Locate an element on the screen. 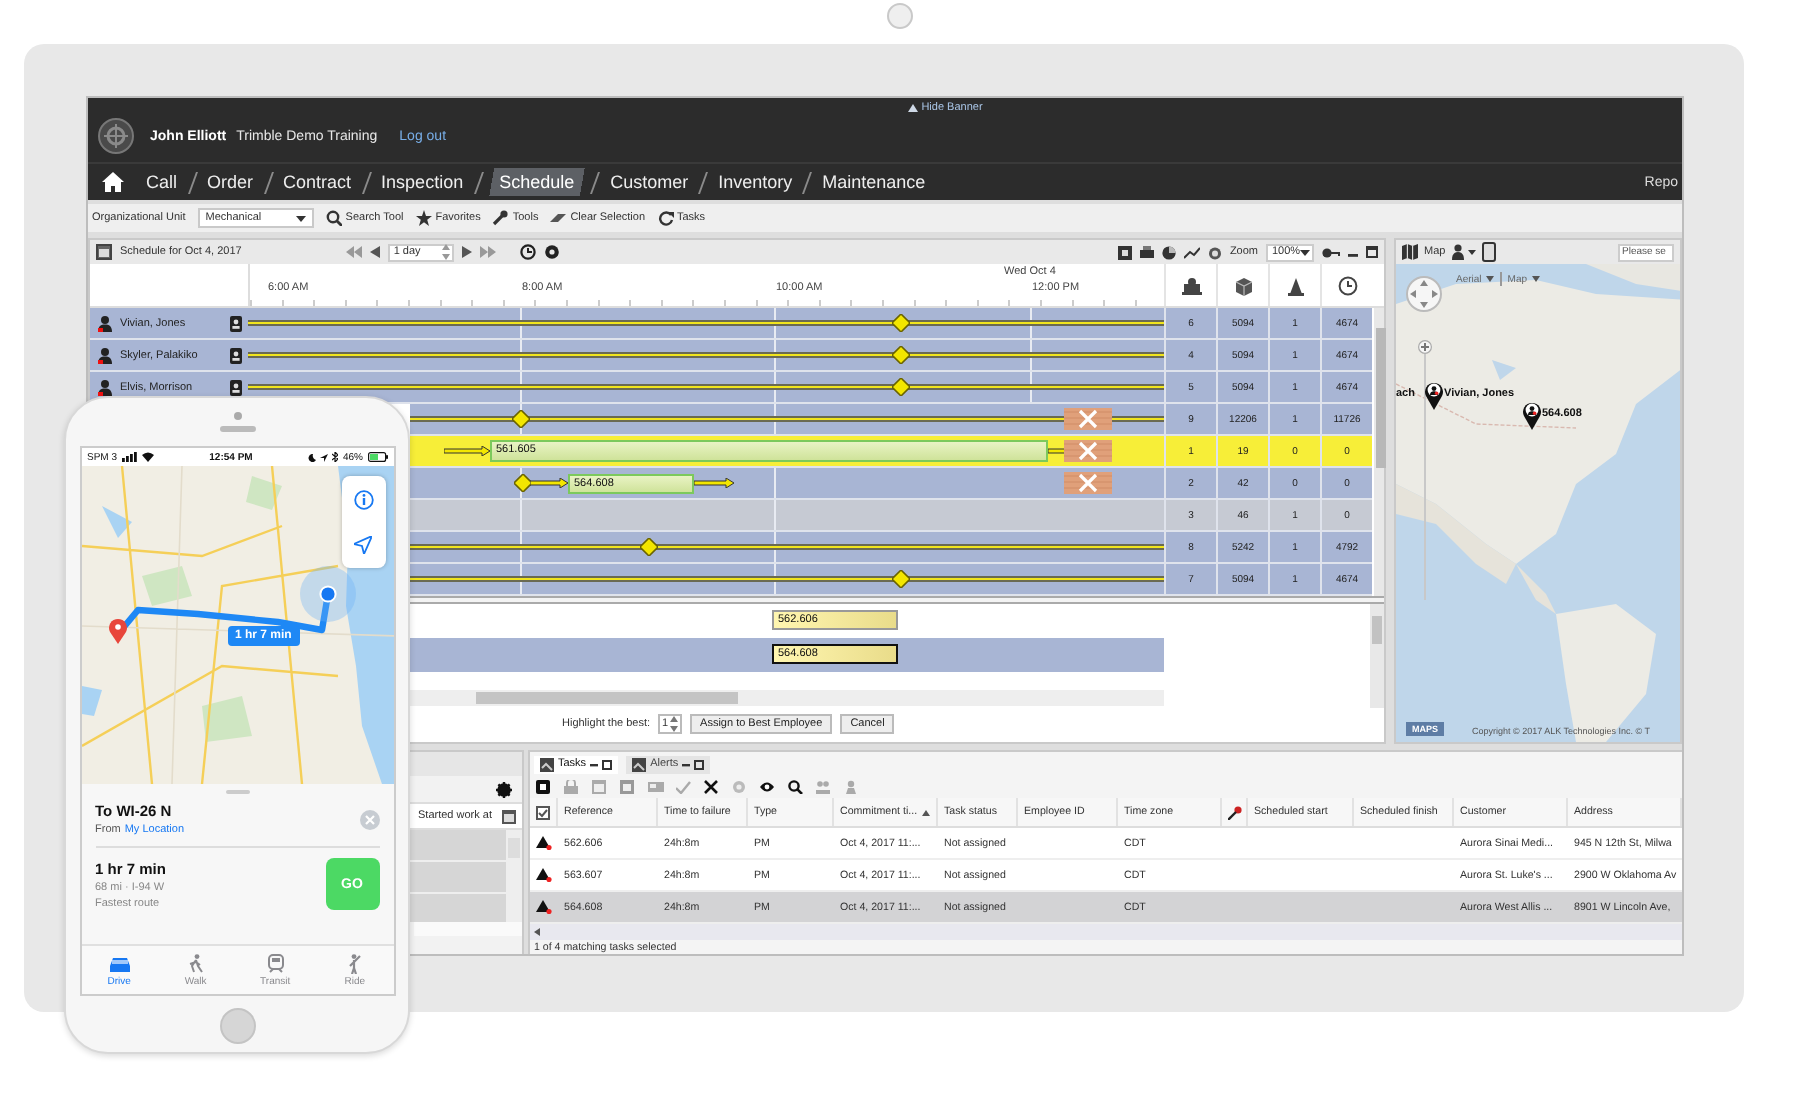 The image size is (1800, 1108). bell-icon is located at coordinates (639, 764).